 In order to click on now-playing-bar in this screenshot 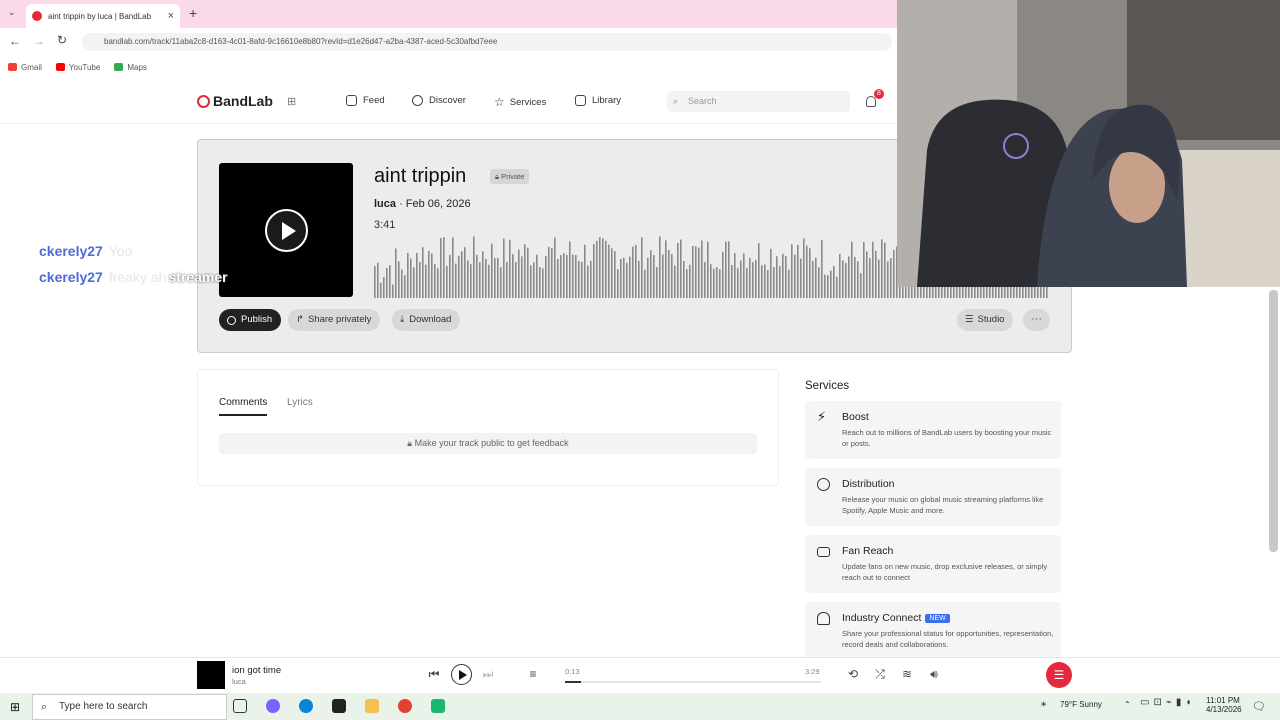, I will do `click(640, 675)`.